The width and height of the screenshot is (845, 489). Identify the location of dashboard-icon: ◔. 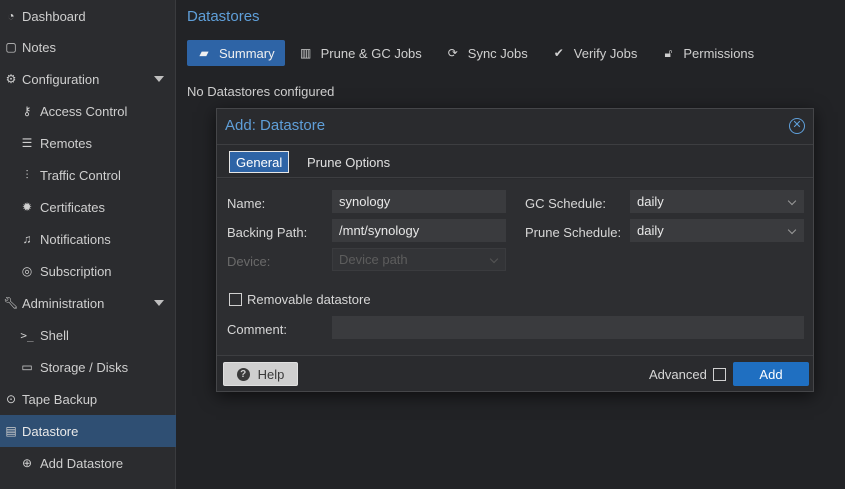
(11, 16).